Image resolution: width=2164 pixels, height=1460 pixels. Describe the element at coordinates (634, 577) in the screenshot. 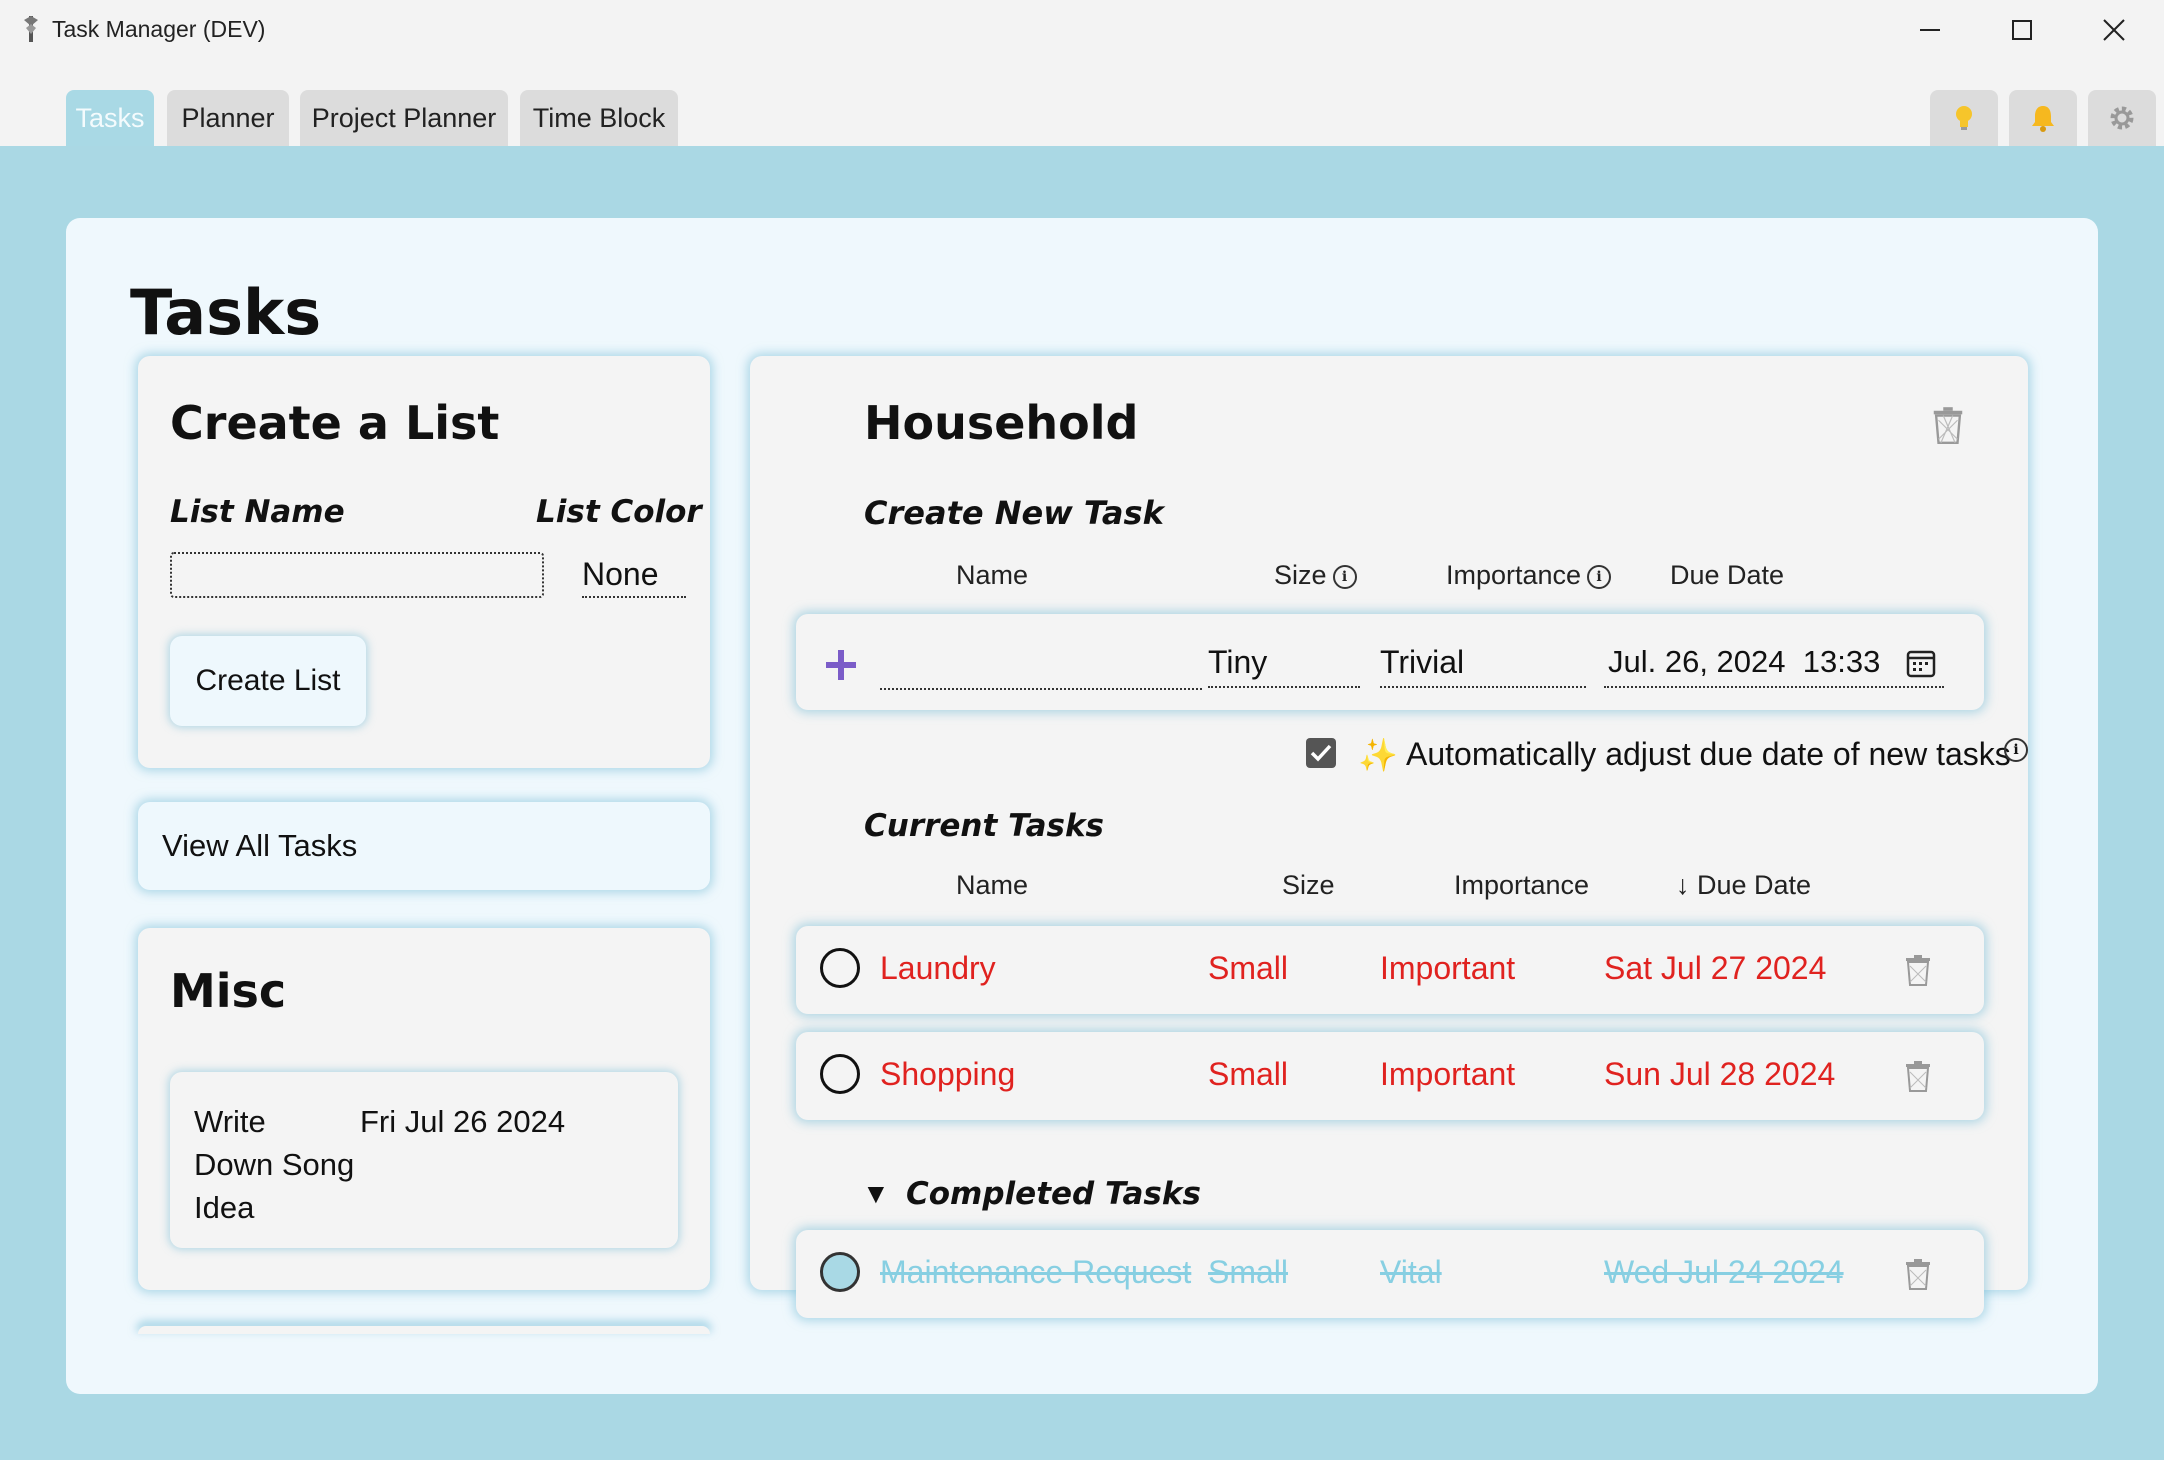

I see `list-color-select: None` at that location.